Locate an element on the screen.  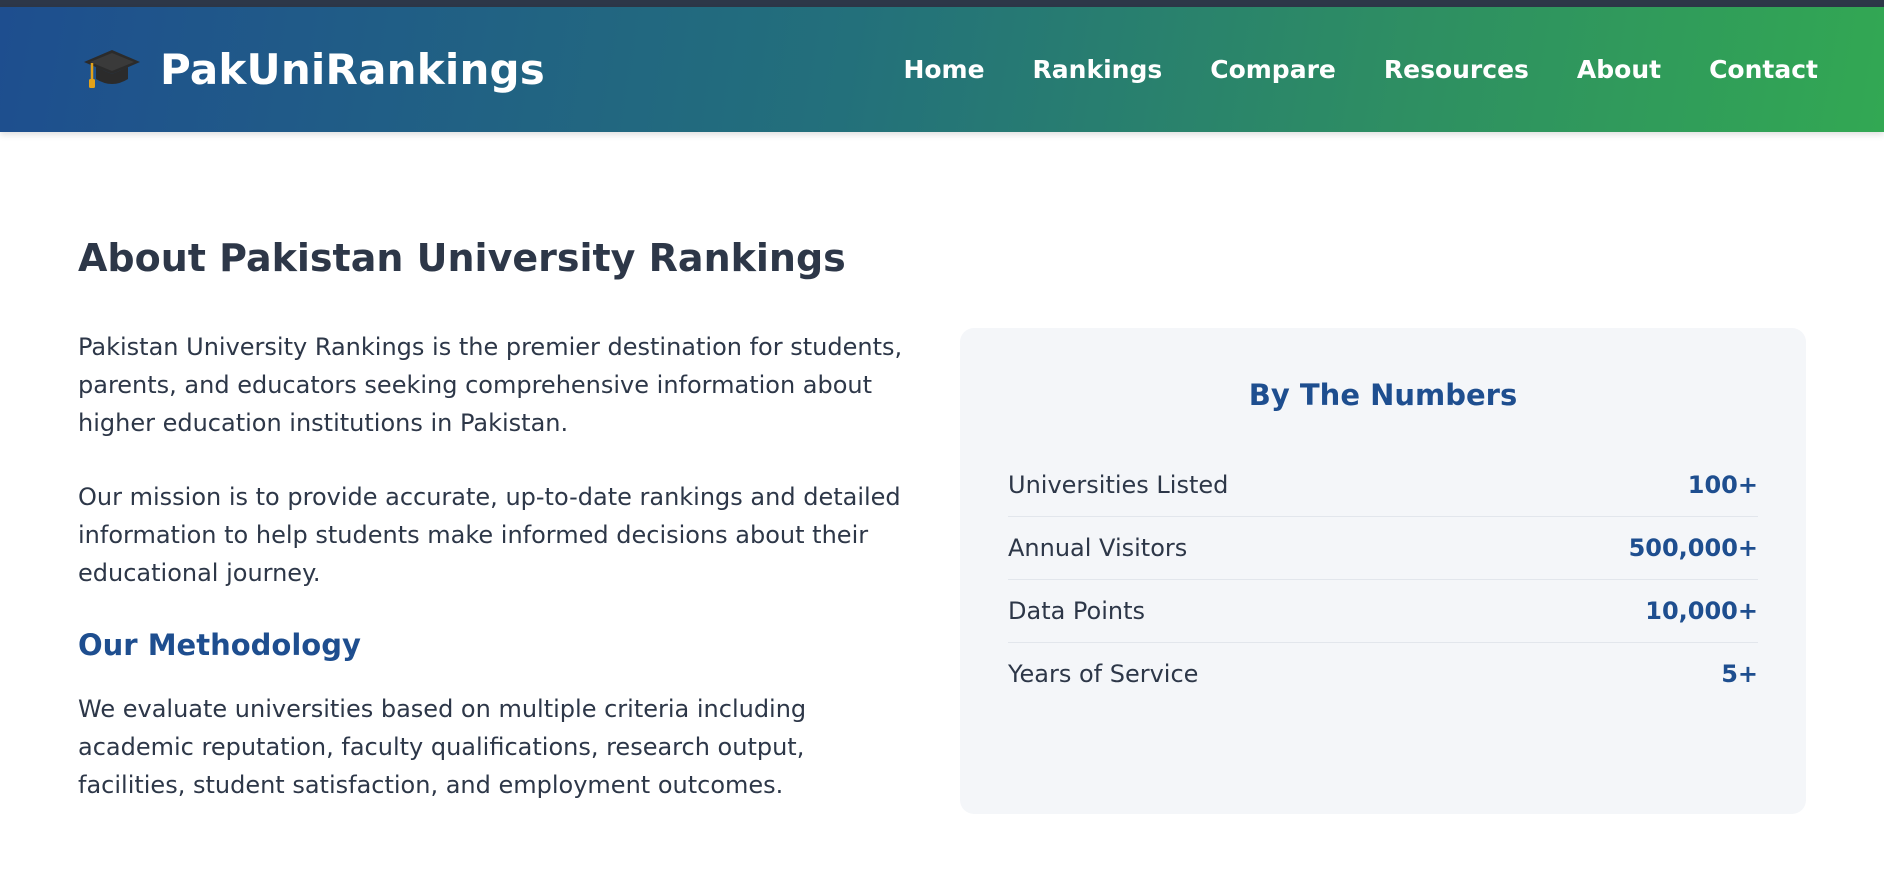
stat-value: 5+ is located at coordinates (1739, 673).